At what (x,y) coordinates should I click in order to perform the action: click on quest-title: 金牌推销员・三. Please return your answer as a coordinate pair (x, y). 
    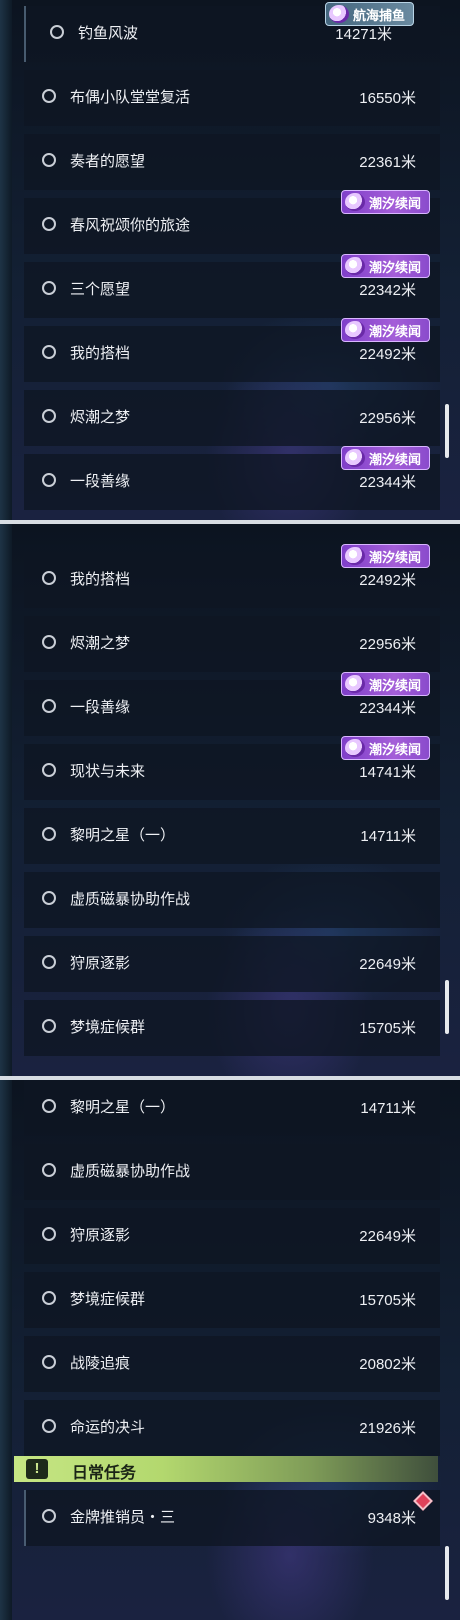
    Looking at the image, I should click on (123, 1517).